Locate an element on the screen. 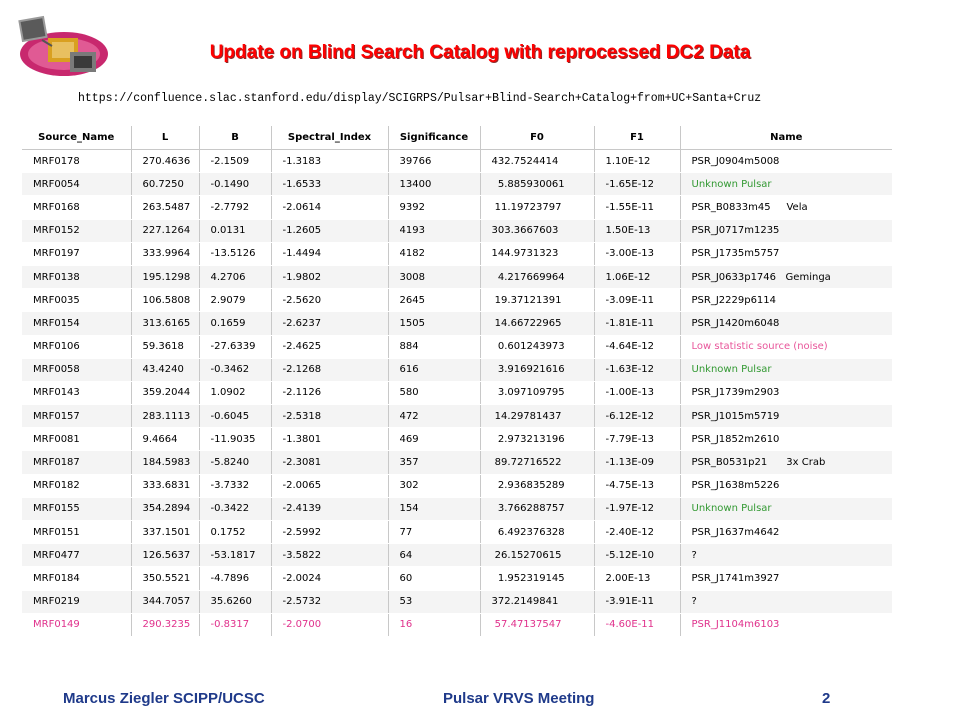  table-cell: 195.1298 is located at coordinates (165, 277).